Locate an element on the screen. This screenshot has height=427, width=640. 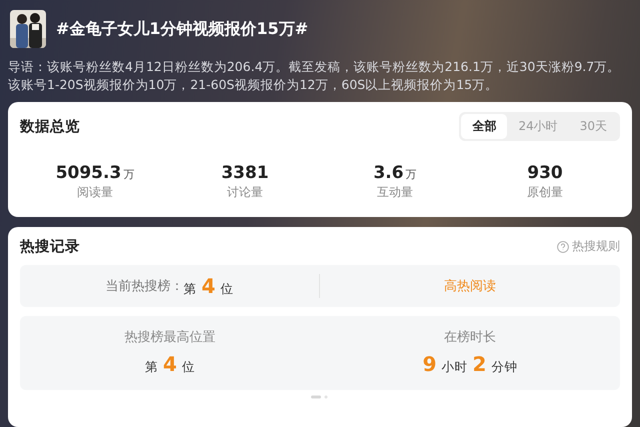
period-tab: 30天 is located at coordinates (593, 126).